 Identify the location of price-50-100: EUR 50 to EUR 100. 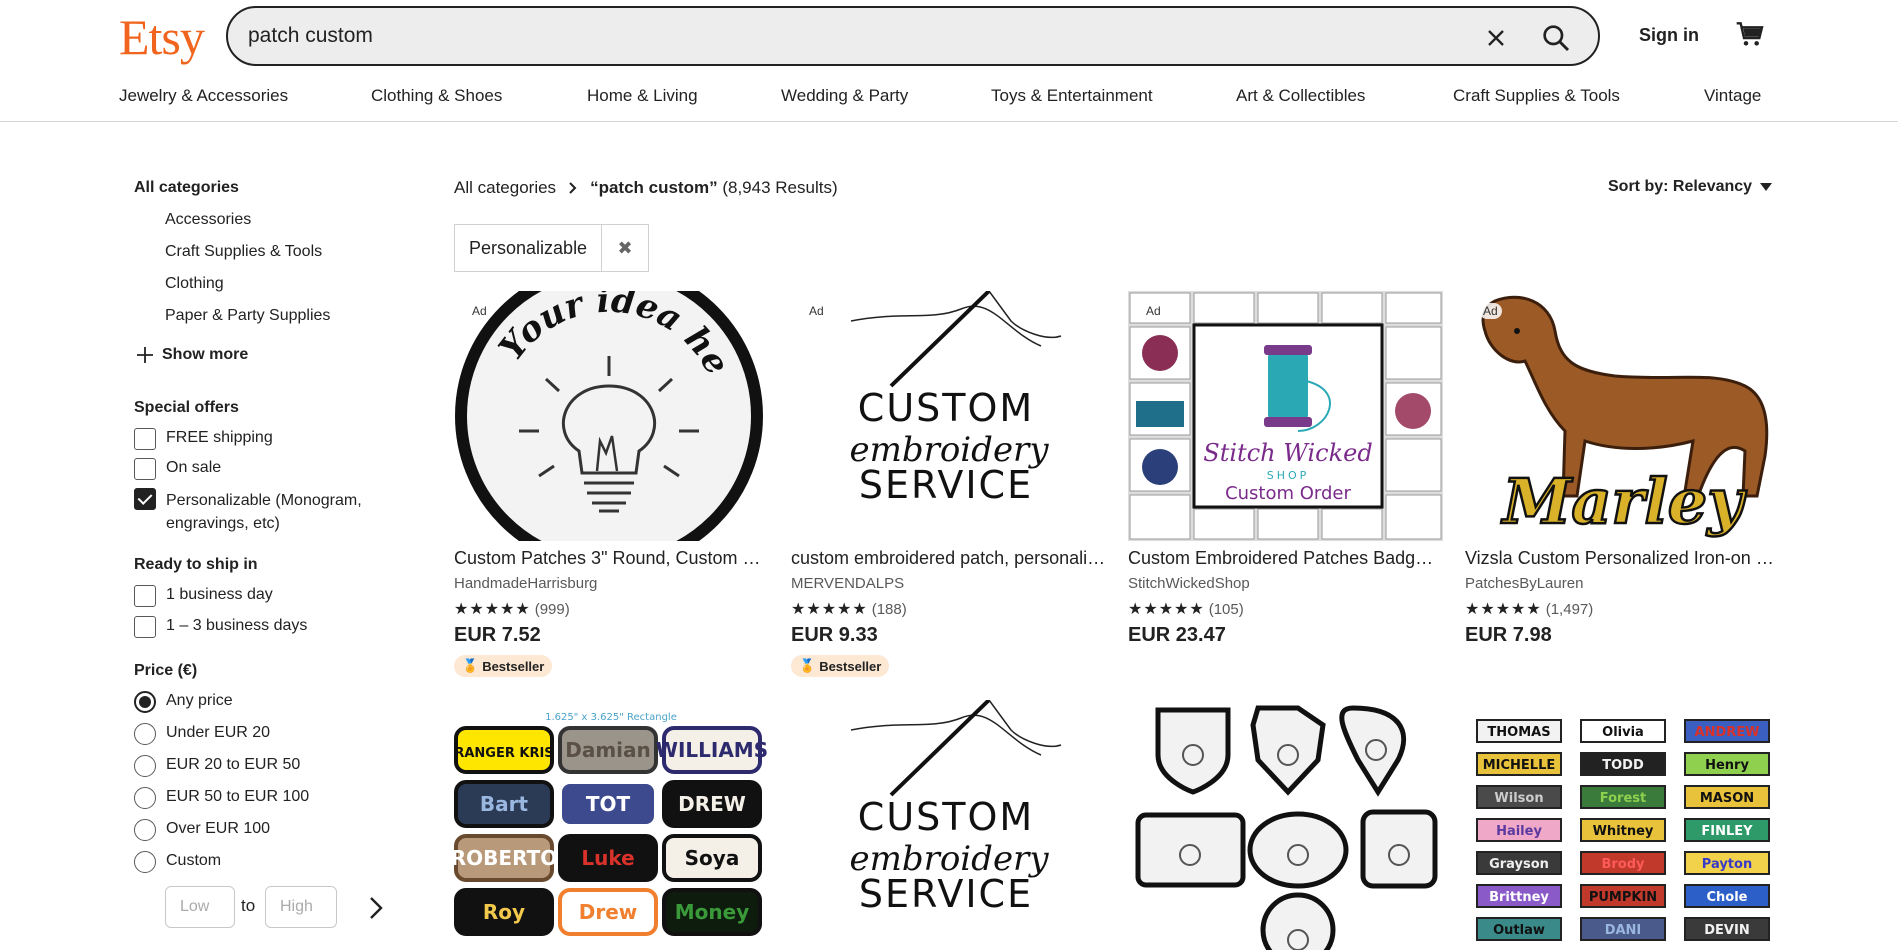
(222, 798).